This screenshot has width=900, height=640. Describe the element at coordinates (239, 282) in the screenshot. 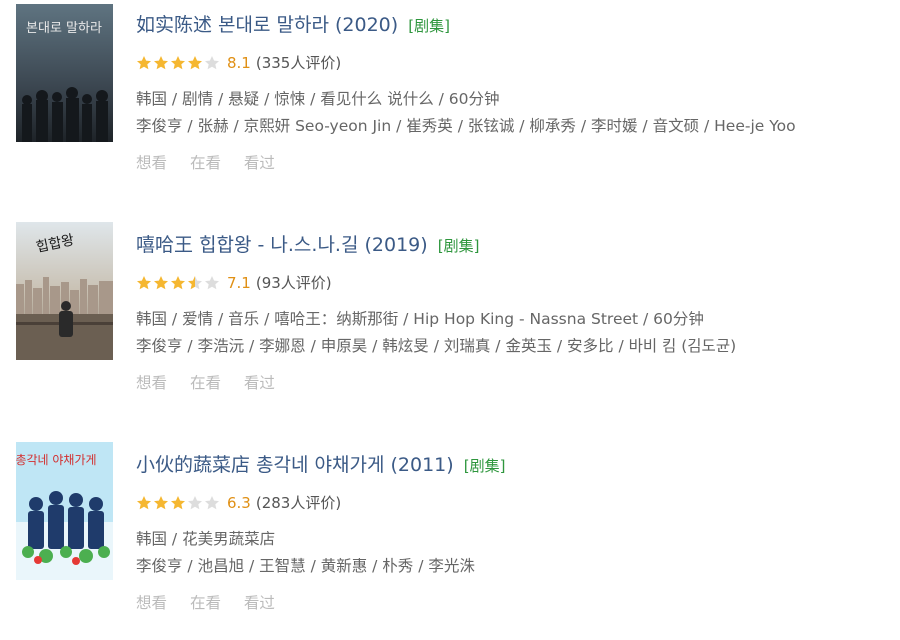

I see `rating-score: 7.1` at that location.